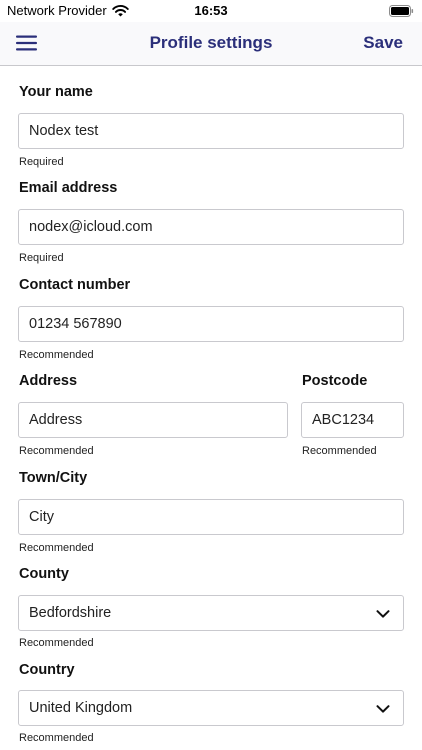 Image resolution: width=422 pixels, height=750 pixels. I want to click on save-button: Save, so click(383, 43).